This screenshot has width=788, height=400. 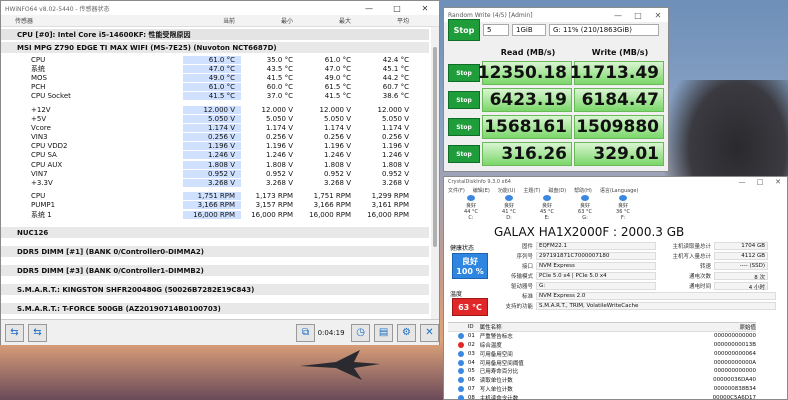 I want to click on info-key: 接口, so click(x=527, y=267).